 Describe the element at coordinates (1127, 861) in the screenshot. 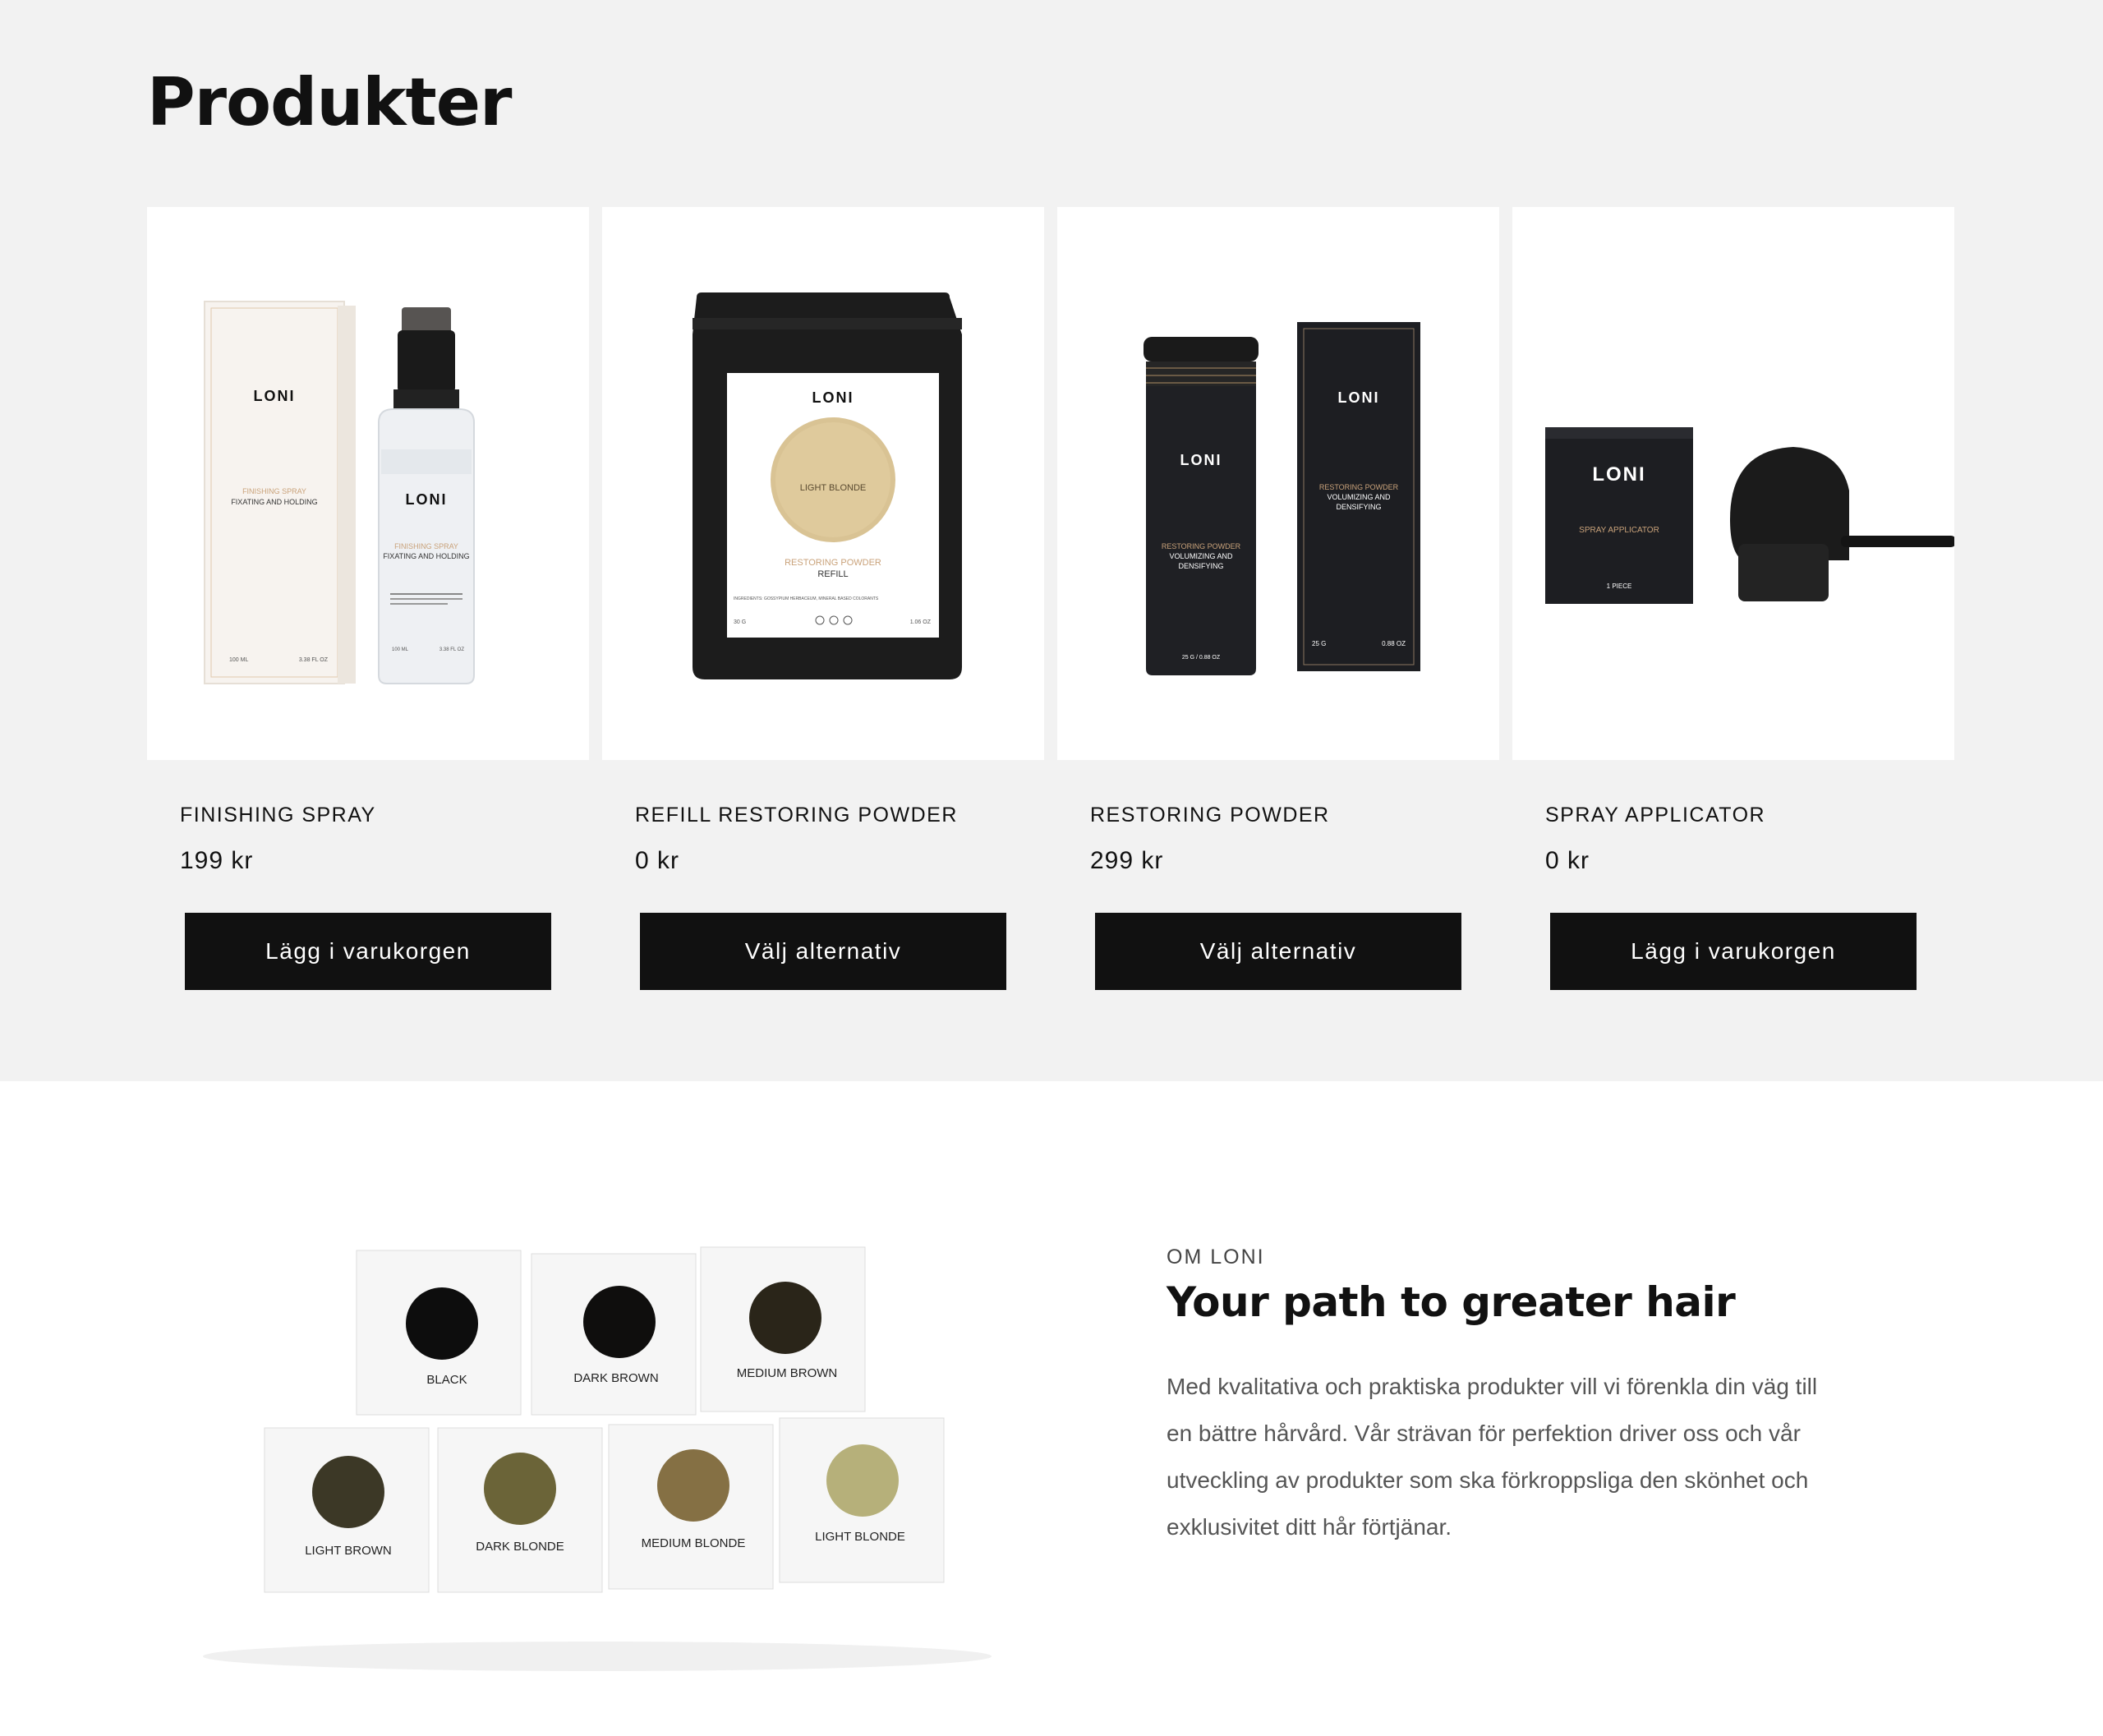

I see `product-price: 299 kr` at that location.